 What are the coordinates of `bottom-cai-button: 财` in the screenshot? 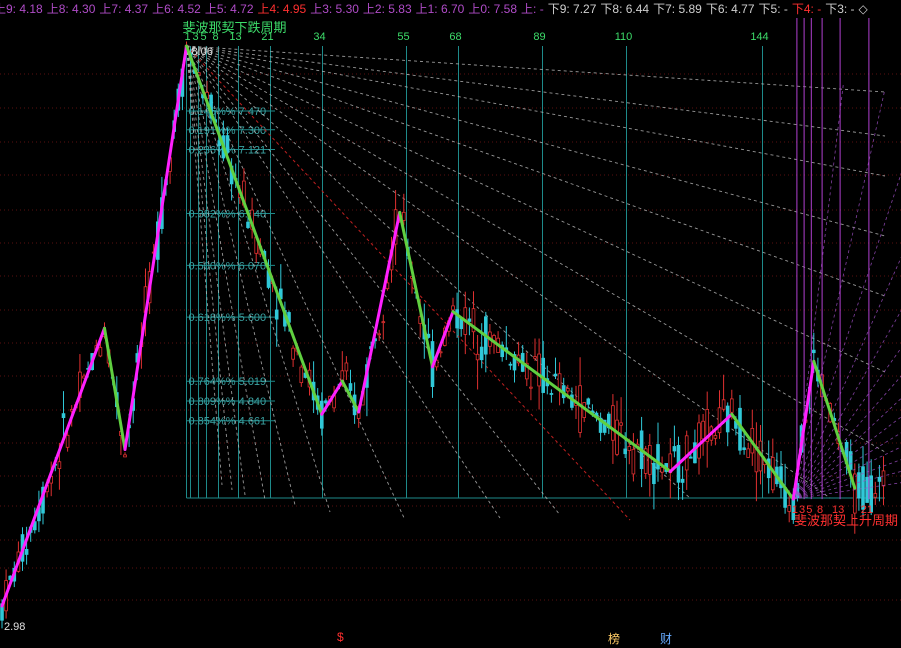 It's located at (666, 638).